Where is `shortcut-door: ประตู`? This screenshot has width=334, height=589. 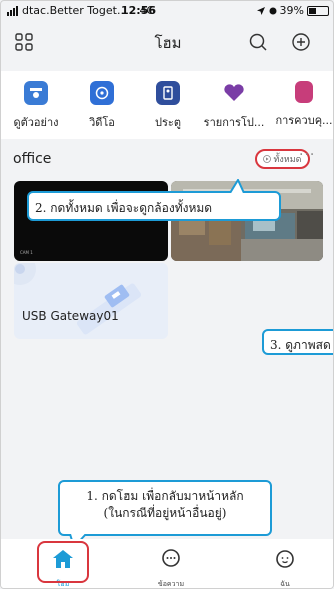 shortcut-door: ประตู is located at coordinates (168, 106).